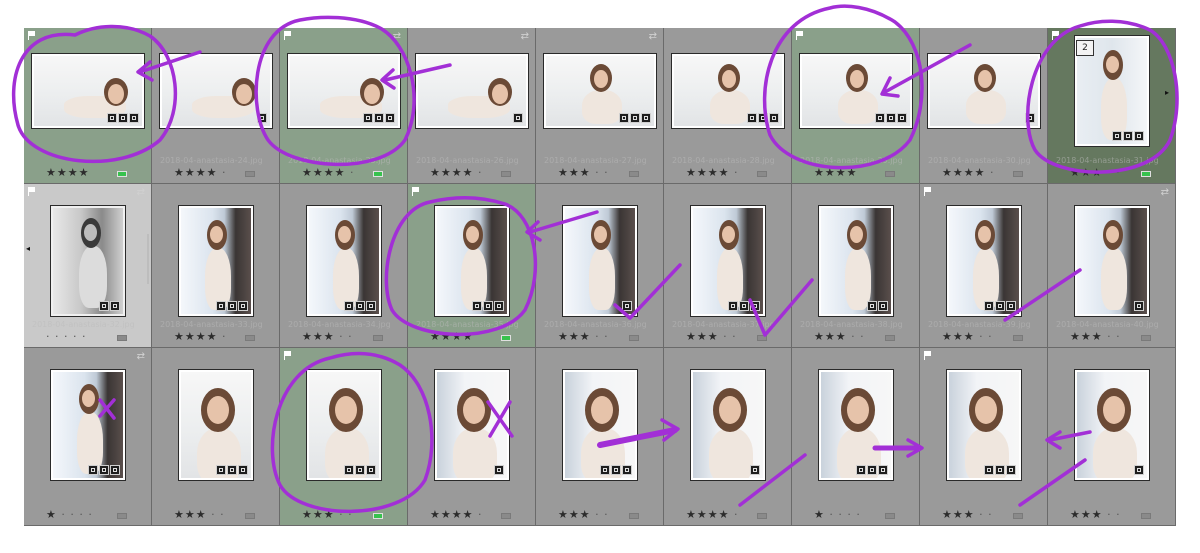  I want to click on stack-scrollbar, so click(148, 259).